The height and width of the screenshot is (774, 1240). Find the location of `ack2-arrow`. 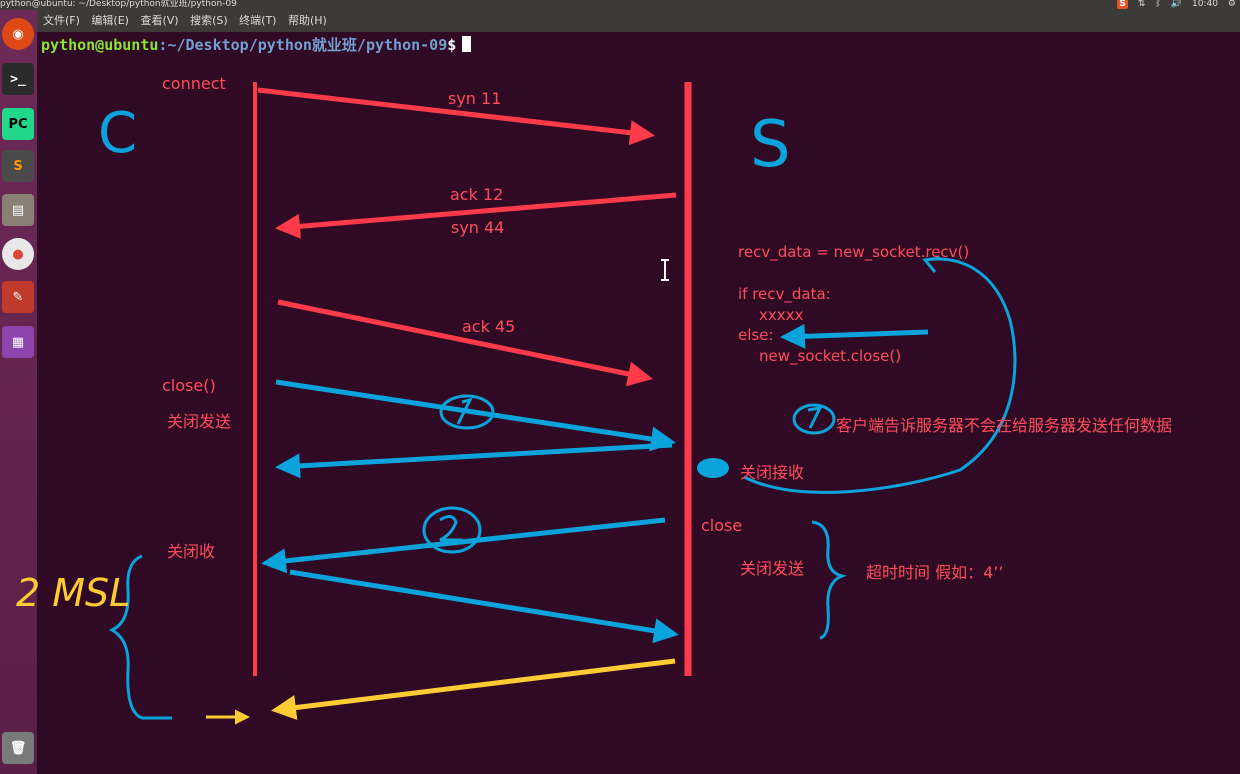

ack2-arrow is located at coordinates (484, 606).